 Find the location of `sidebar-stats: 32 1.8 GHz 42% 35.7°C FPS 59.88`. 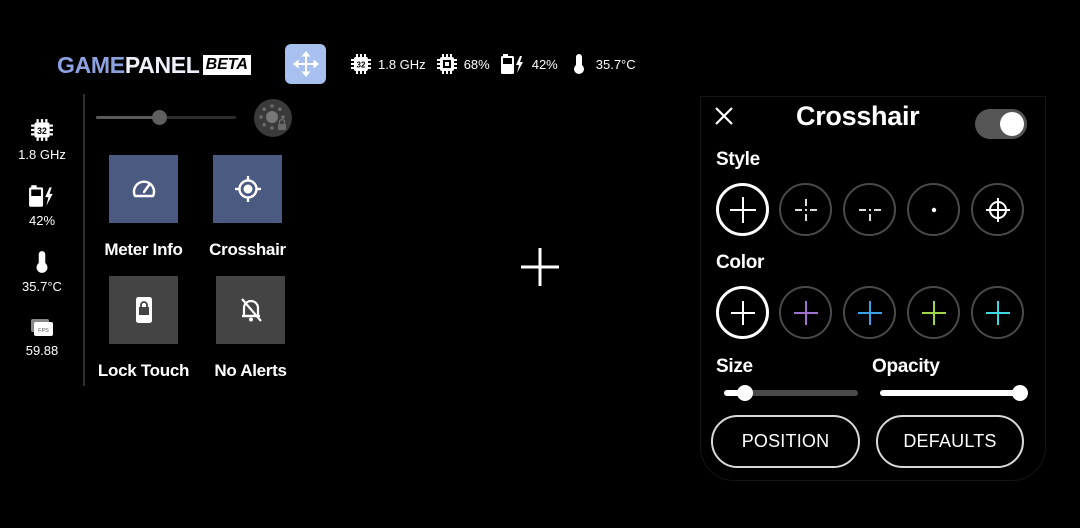

sidebar-stats: 32 1.8 GHz 42% 35.7°C FPS 59.88 is located at coordinates (42, 250).